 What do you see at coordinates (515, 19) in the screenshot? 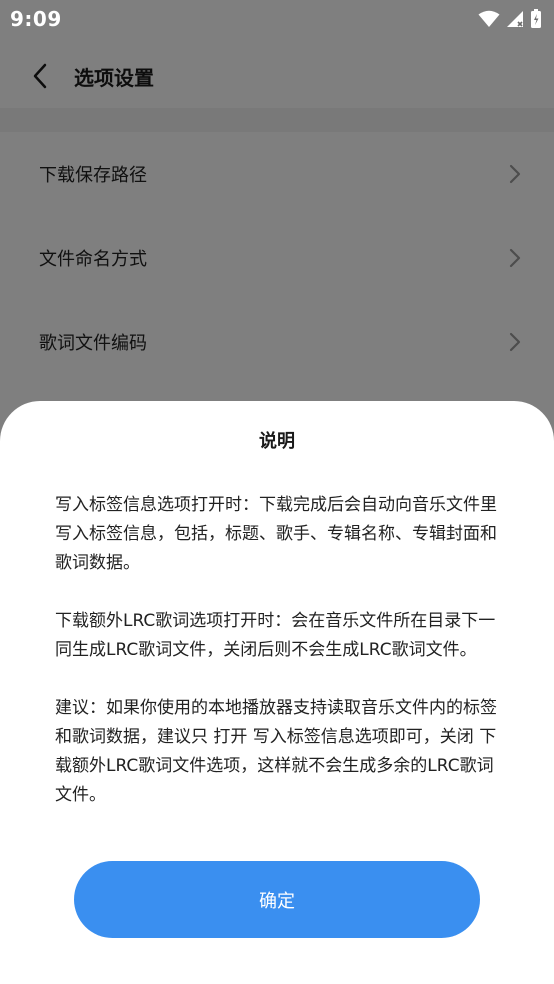
I see `signal-icon` at bounding box center [515, 19].